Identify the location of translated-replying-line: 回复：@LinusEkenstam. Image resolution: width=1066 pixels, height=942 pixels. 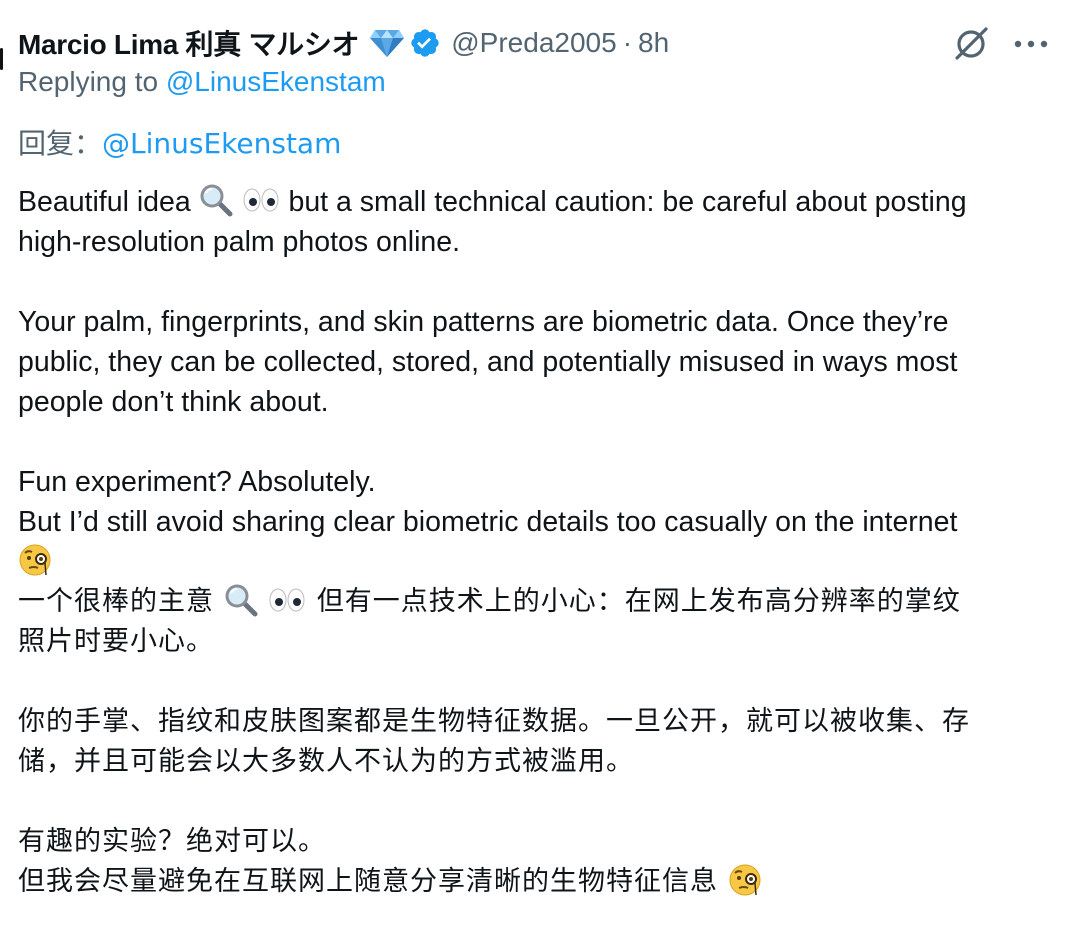
(179, 142).